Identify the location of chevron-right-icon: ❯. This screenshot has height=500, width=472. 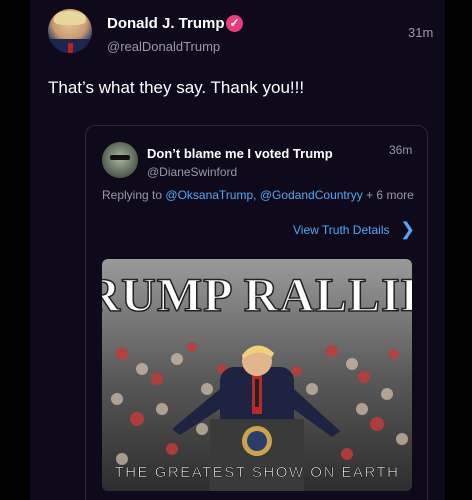
(407, 229).